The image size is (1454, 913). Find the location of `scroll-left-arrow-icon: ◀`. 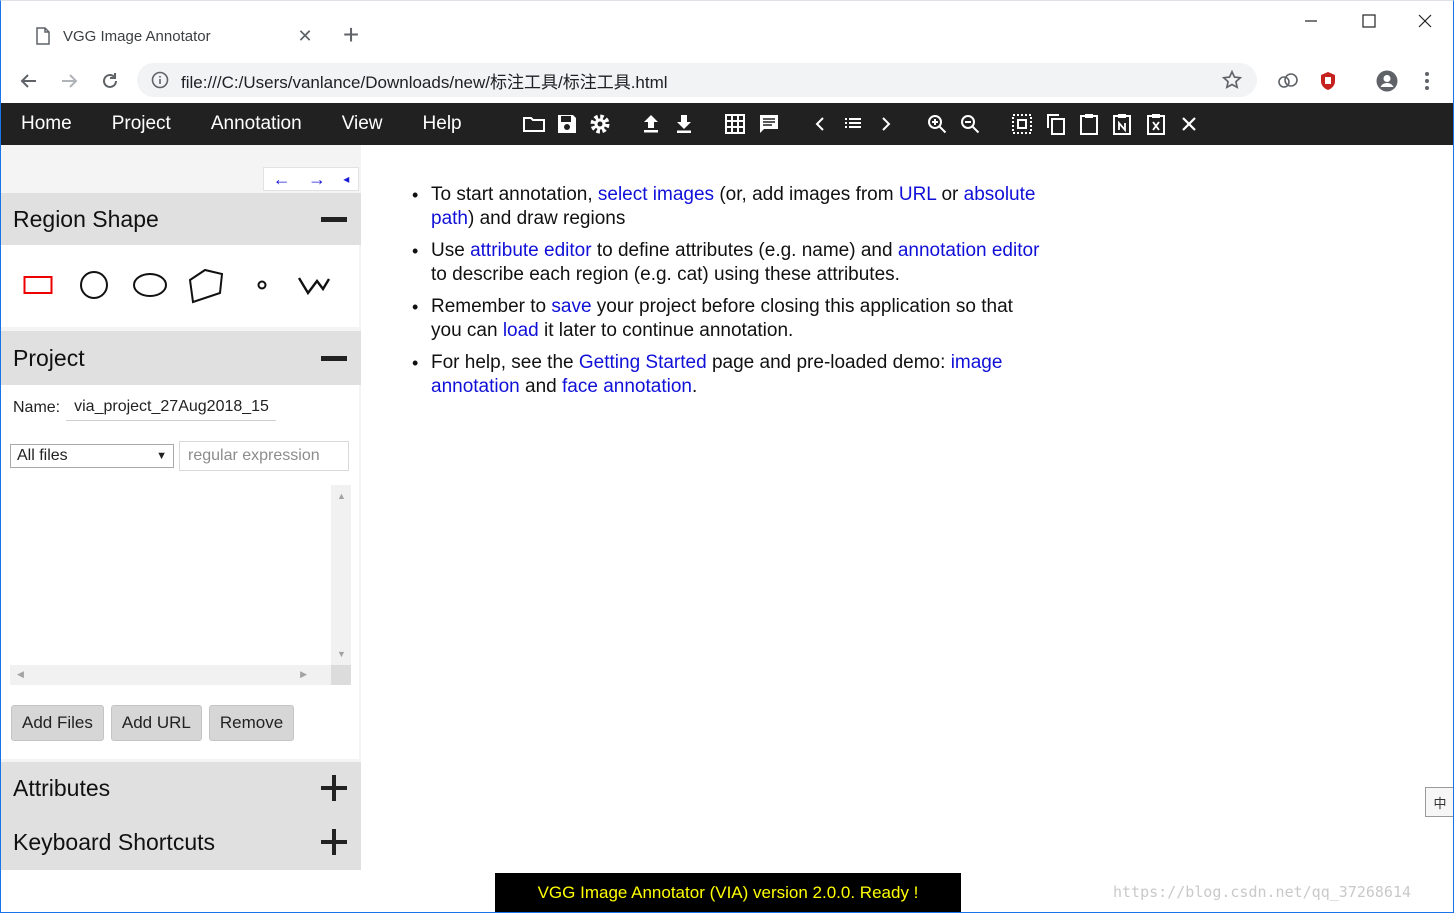

scroll-left-arrow-icon: ◀ is located at coordinates (20, 674).